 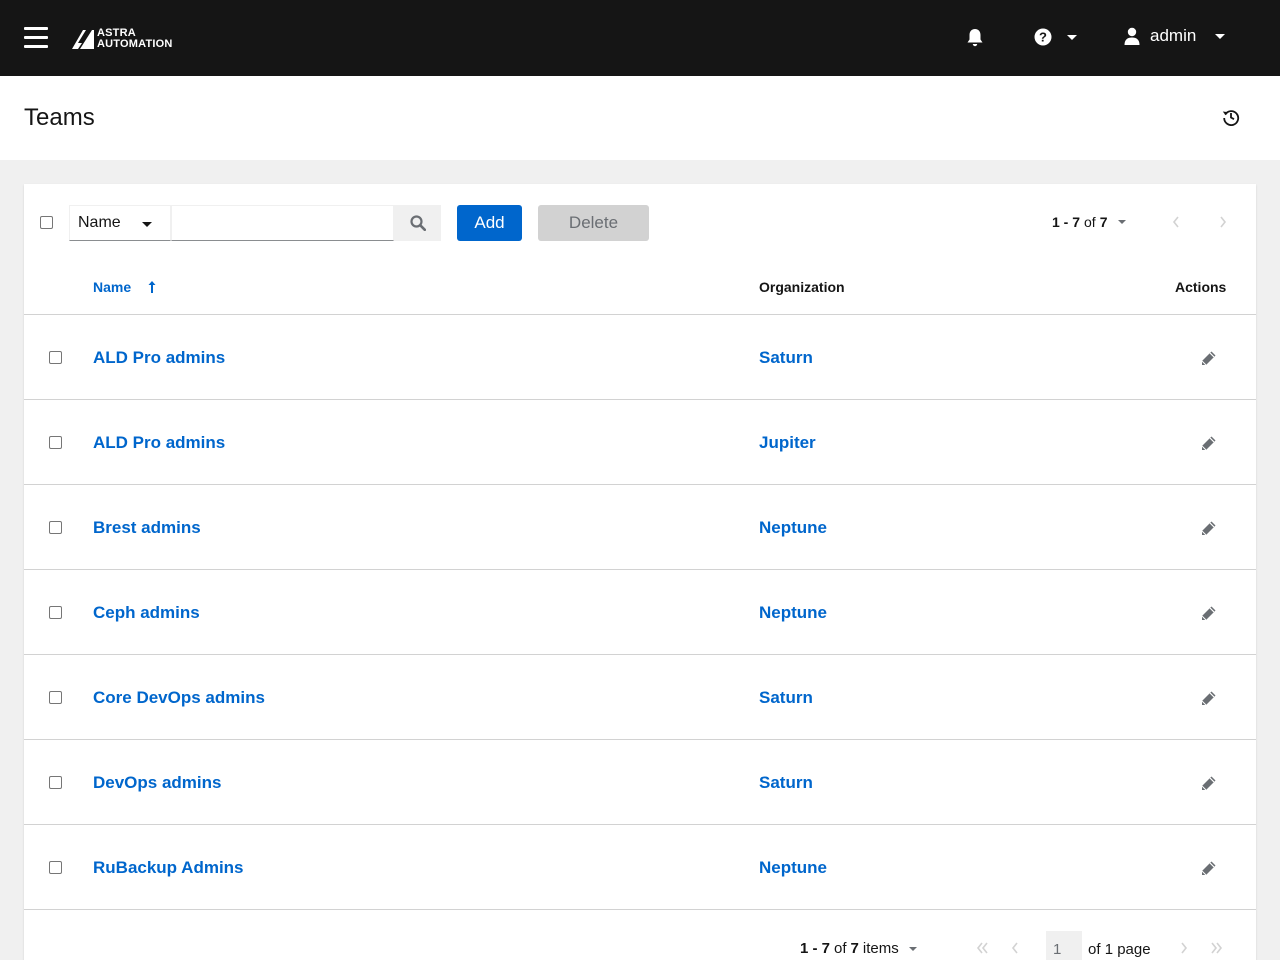 I want to click on table-row: ALD Pro admins Jupiter, so click(x=640, y=442).